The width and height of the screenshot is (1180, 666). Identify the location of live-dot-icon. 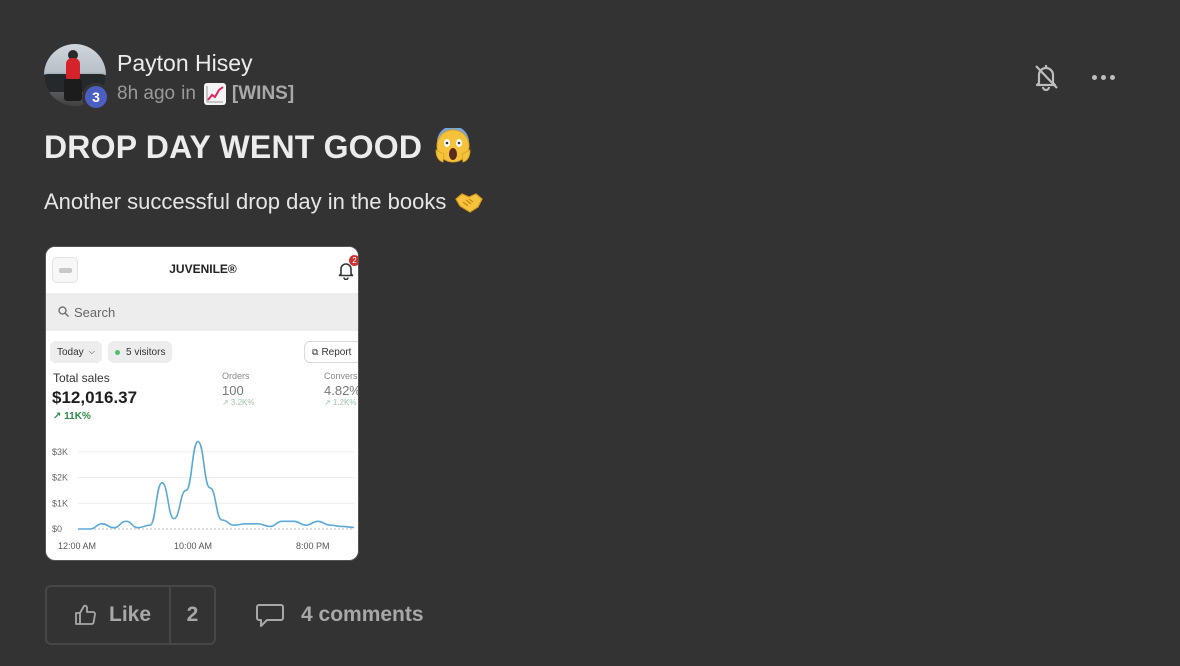
(117, 352).